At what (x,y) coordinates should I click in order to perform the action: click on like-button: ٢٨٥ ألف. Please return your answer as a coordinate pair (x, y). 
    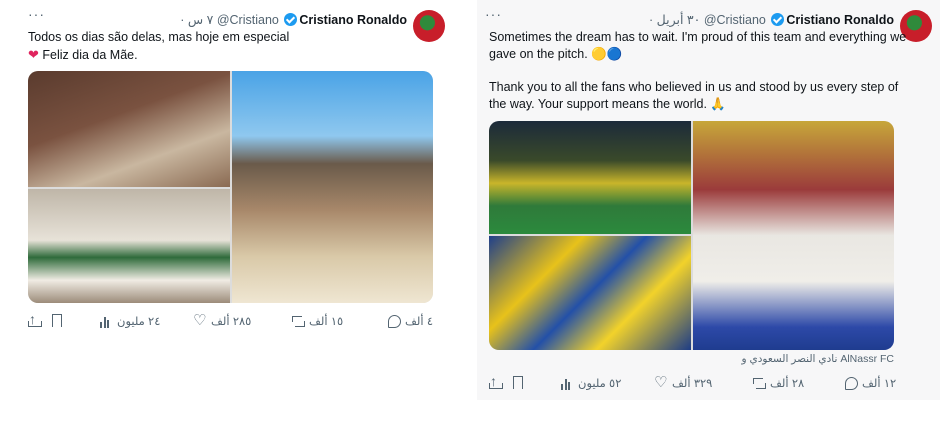
    Looking at the image, I should click on (222, 320).